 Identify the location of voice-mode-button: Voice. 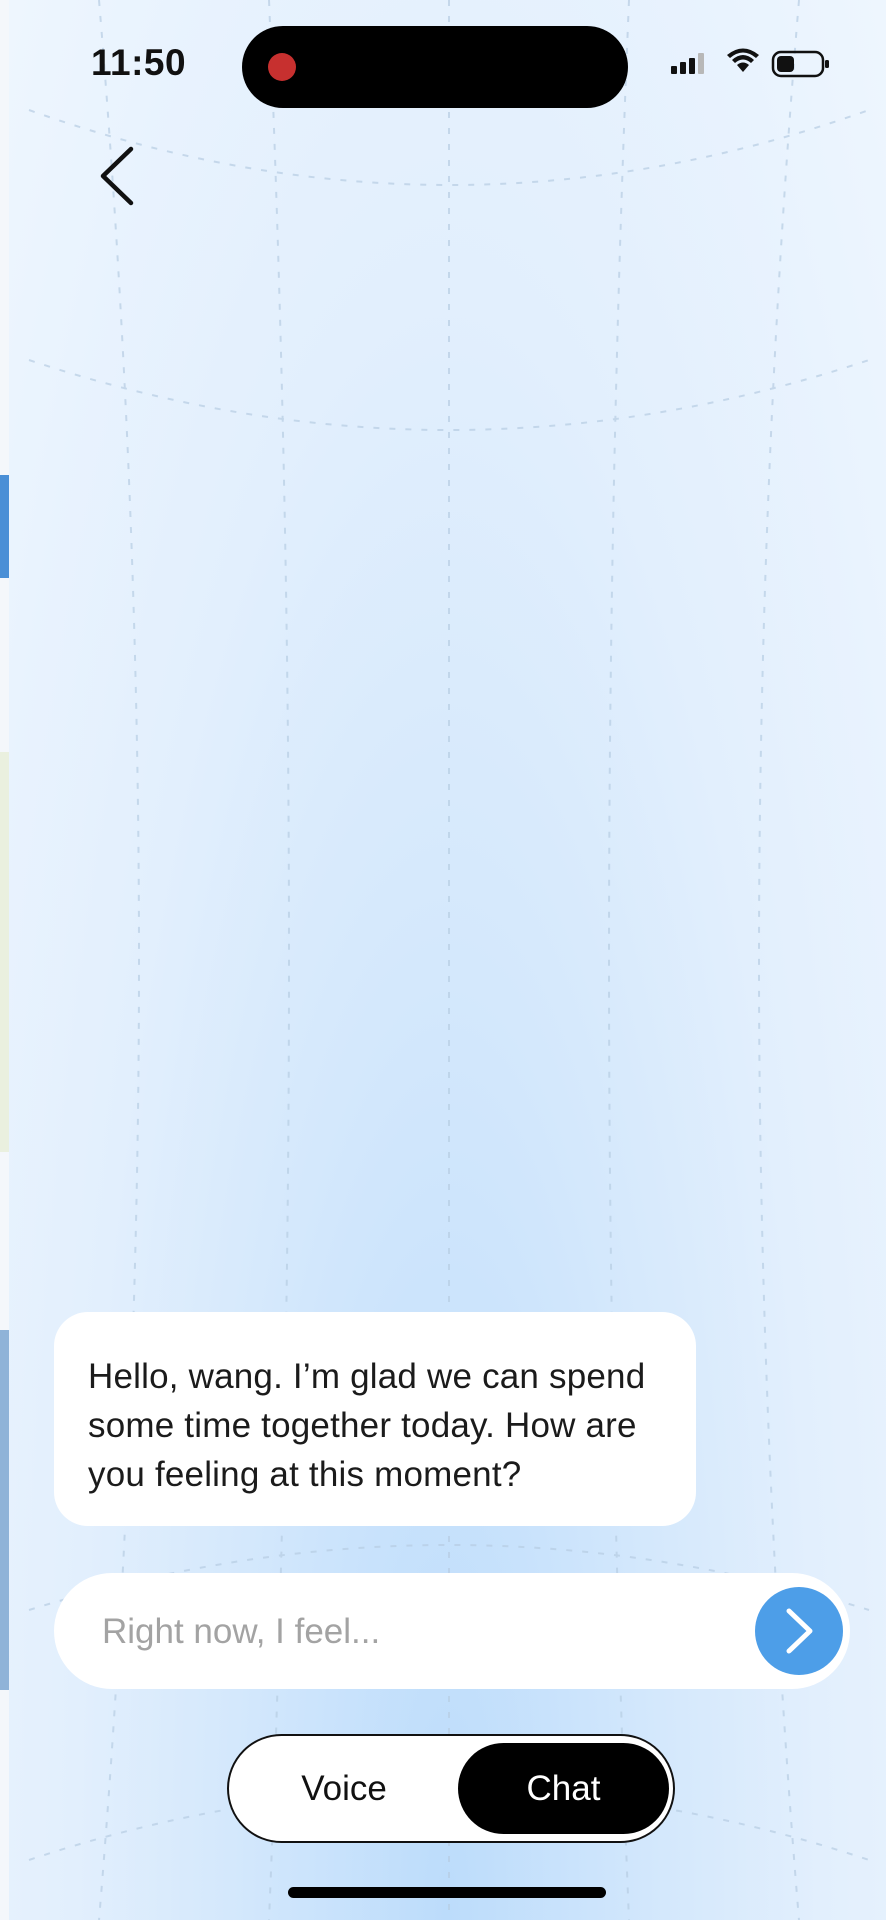
(344, 1788).